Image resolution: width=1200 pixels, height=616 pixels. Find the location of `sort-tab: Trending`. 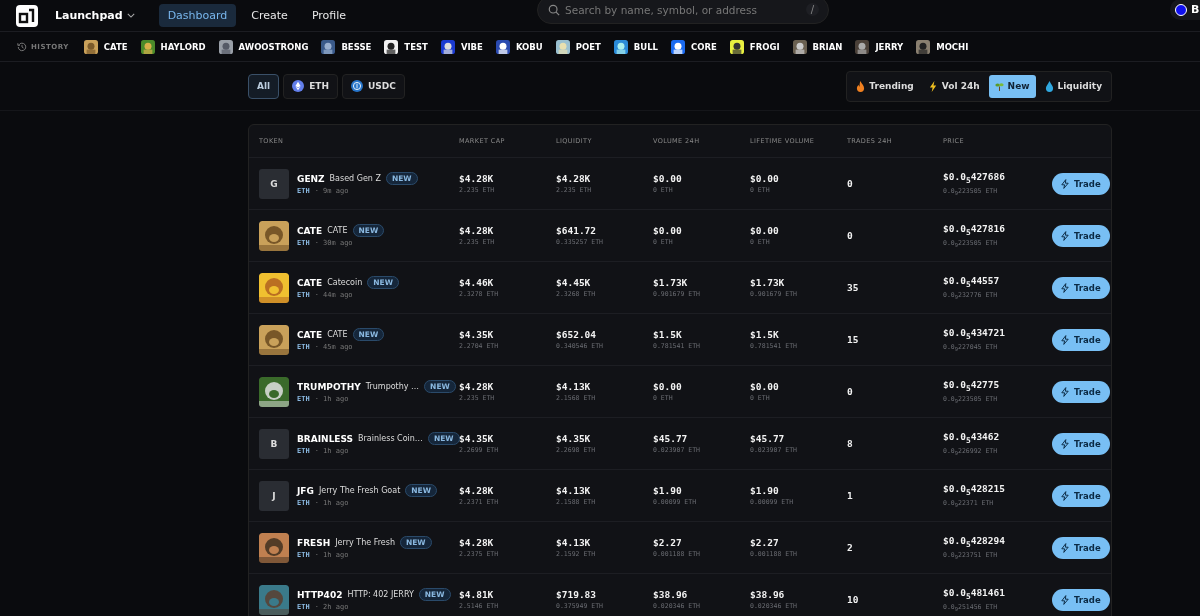

sort-tab: Trending is located at coordinates (885, 86).